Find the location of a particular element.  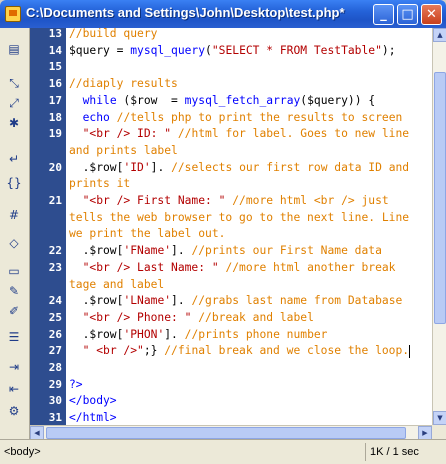

settings-icon: ⚙ is located at coordinates (14, 411).